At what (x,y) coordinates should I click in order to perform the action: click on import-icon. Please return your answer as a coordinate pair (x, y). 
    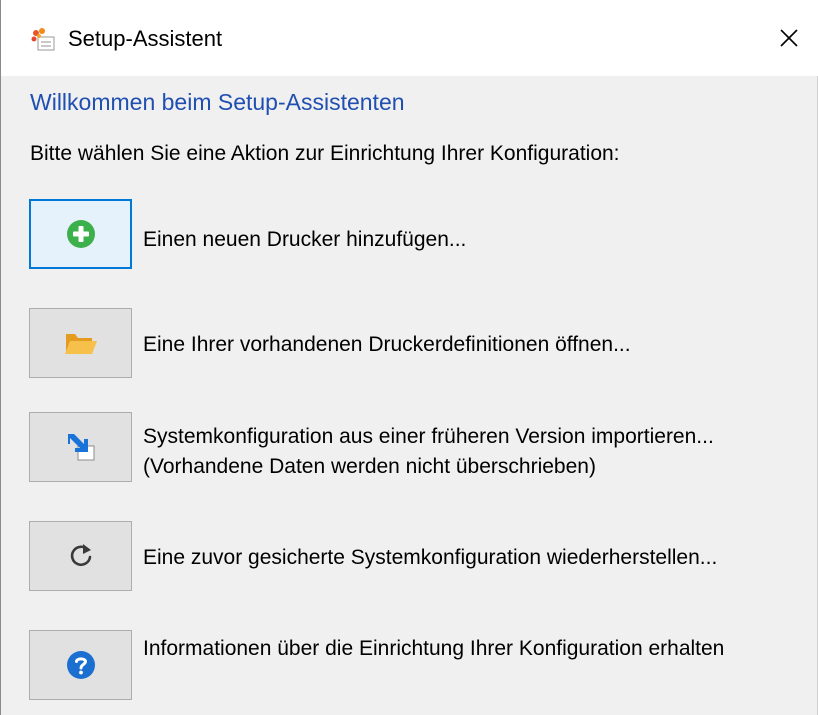
    Looking at the image, I should click on (80, 447).